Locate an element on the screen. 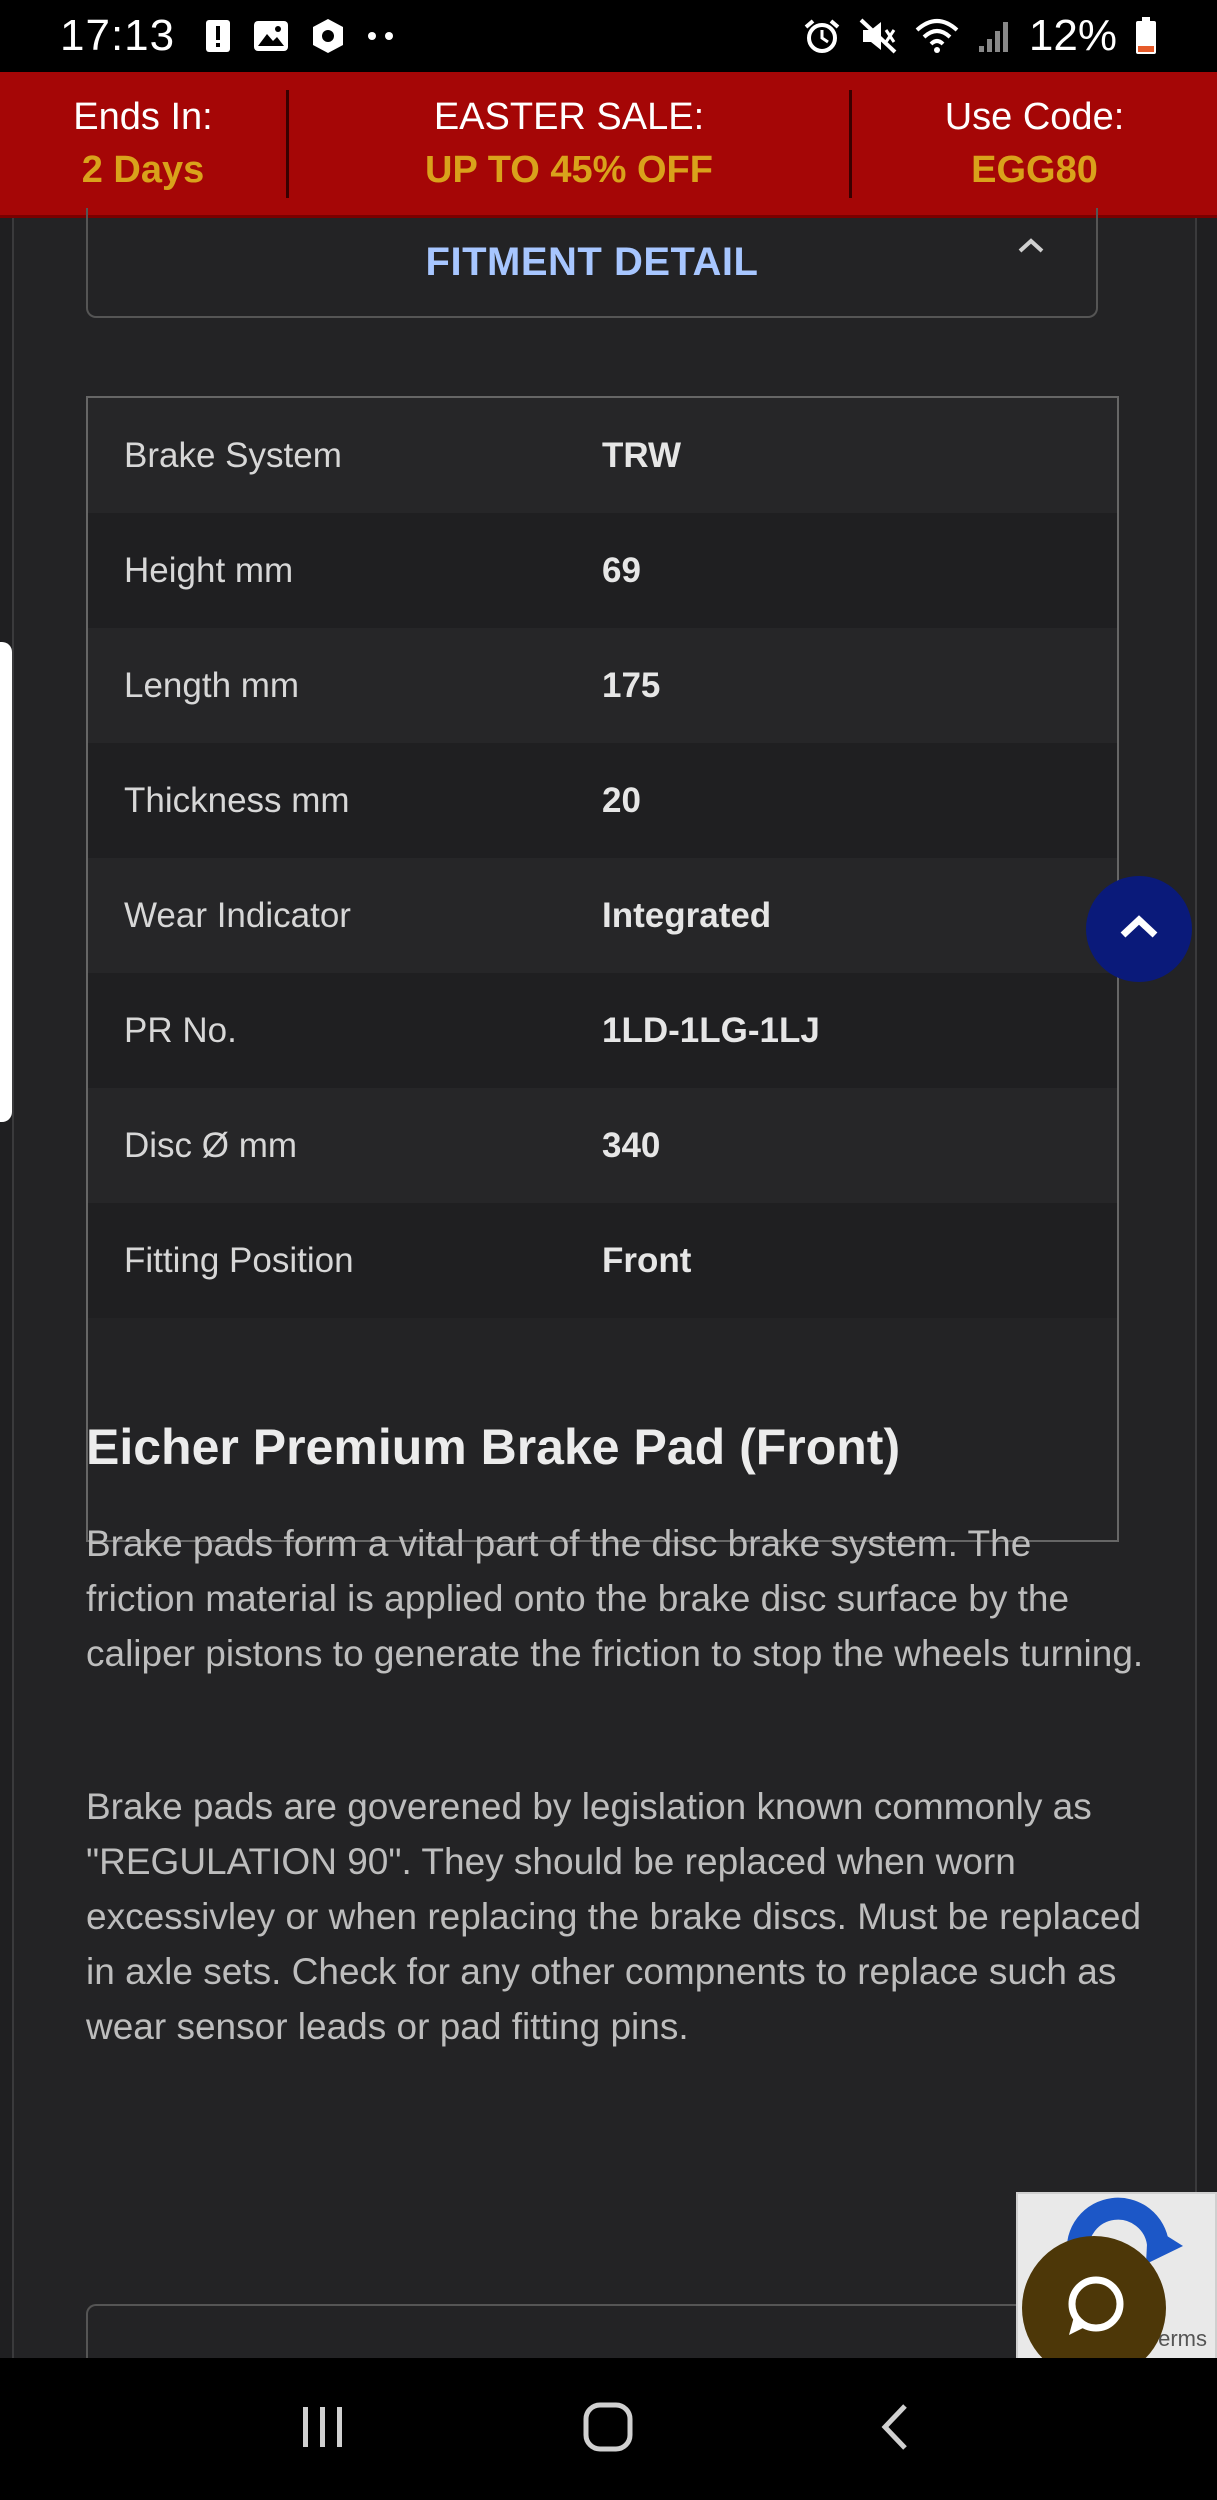  fitment-detail-toggle: FITMENT DETAIL is located at coordinates (592, 263).